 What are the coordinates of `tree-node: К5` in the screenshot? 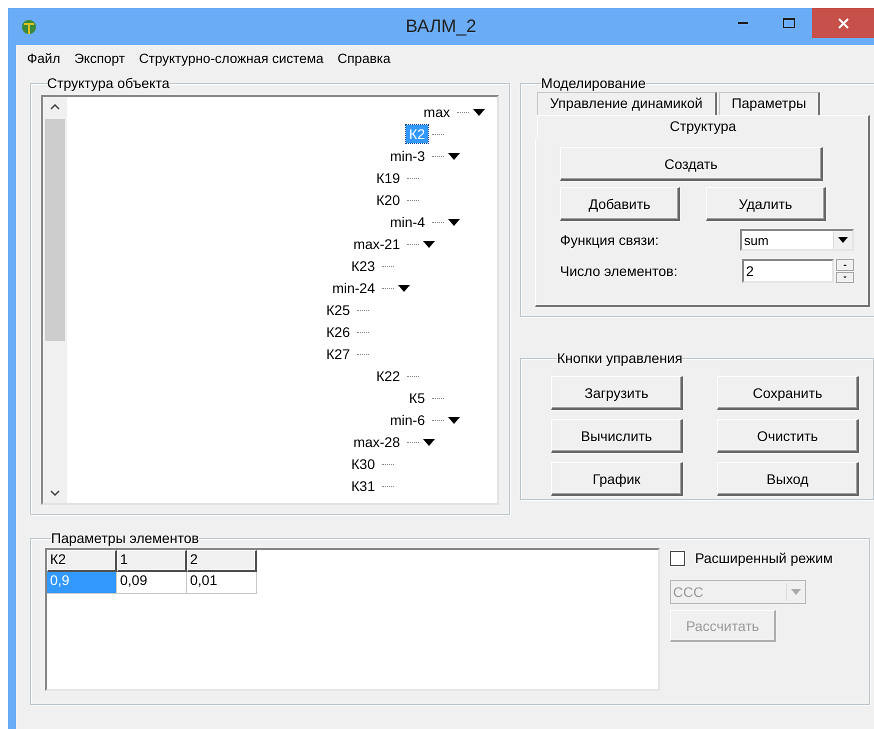 It's located at (417, 398).